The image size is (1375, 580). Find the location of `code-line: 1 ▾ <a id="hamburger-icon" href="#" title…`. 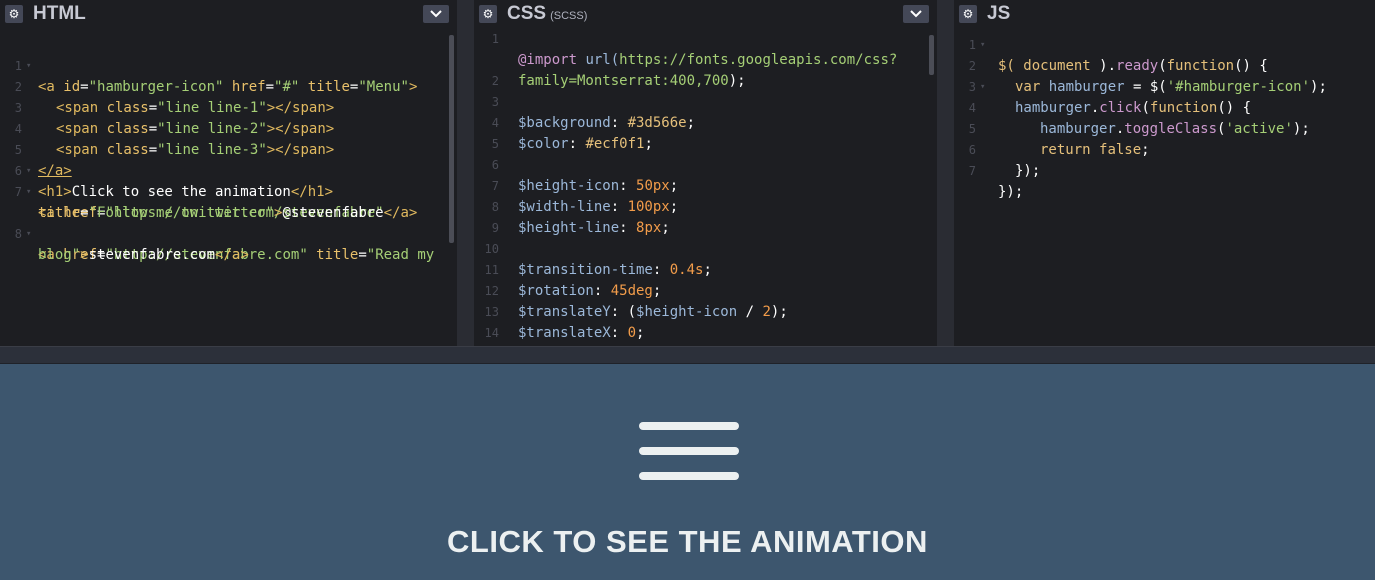

code-line: 1 ▾ <a id="hamburger-icon" href="#" title… is located at coordinates (216, 77).